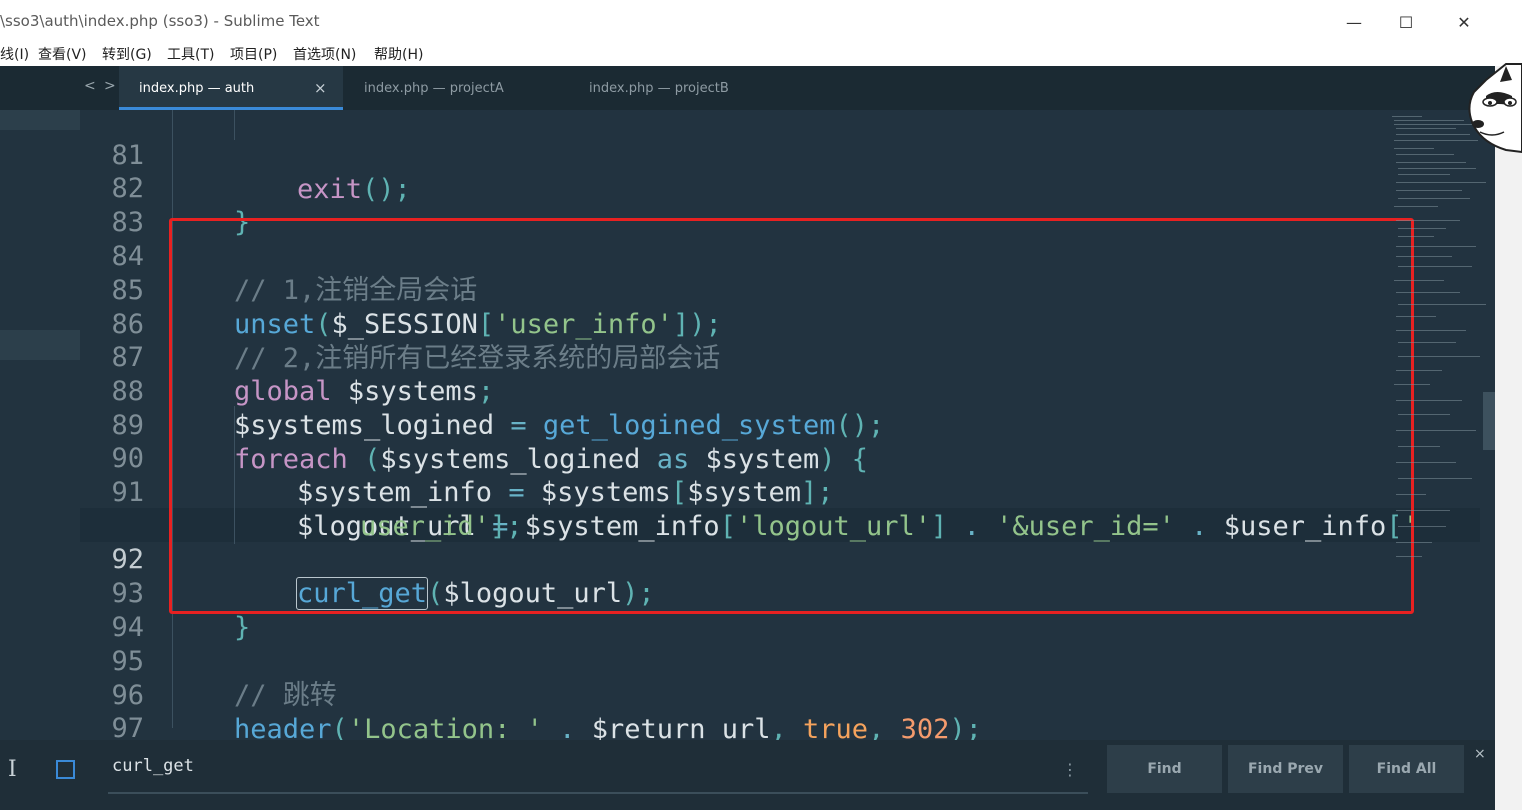 Image resolution: width=1522 pixels, height=810 pixels. I want to click on find-panel: I curl_get ⋮ Find Find Prev Find All ×, so click(747, 775).